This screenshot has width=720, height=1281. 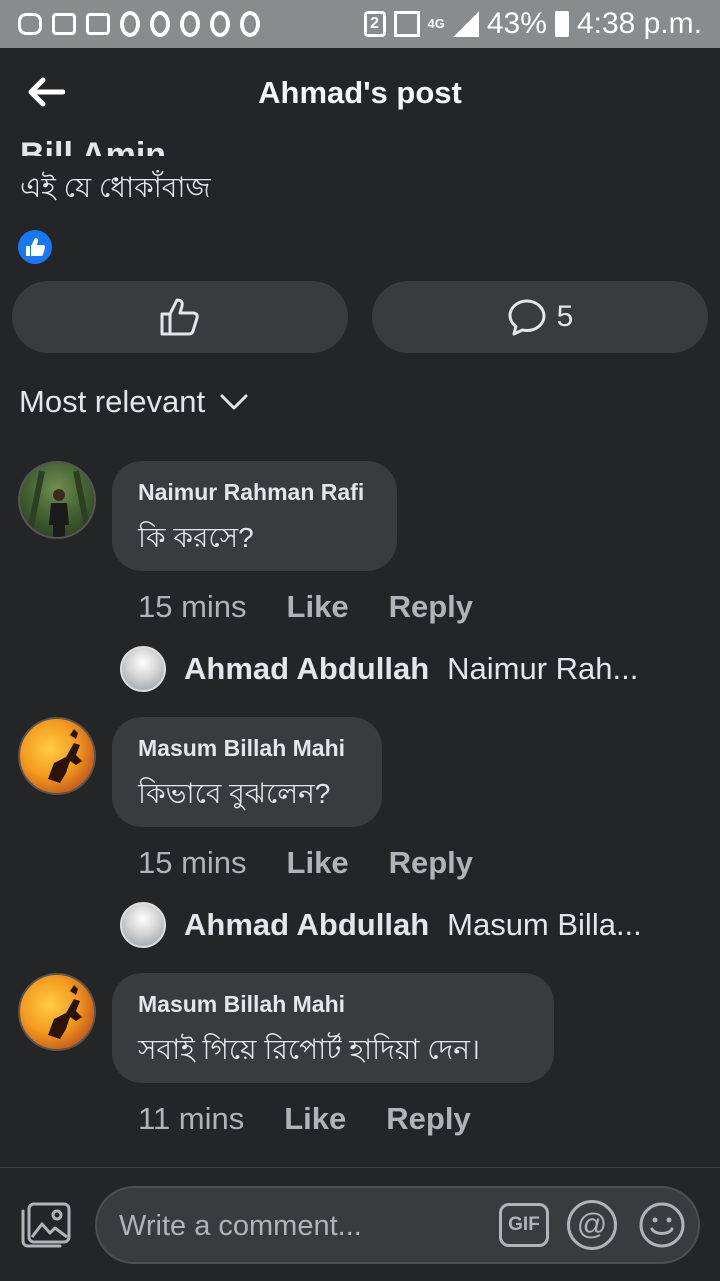 What do you see at coordinates (527, 317) in the screenshot?
I see `comment-icon` at bounding box center [527, 317].